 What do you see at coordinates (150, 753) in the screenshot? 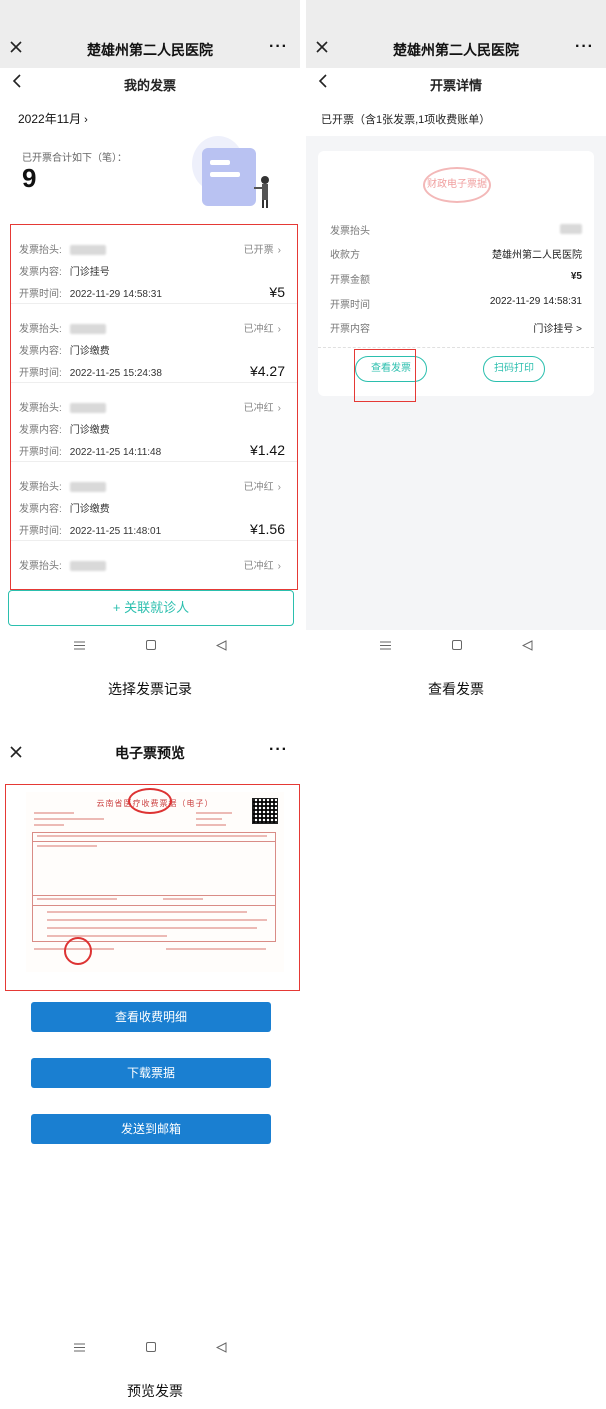
I see `wechat-title: 电子票预览` at bounding box center [150, 753].